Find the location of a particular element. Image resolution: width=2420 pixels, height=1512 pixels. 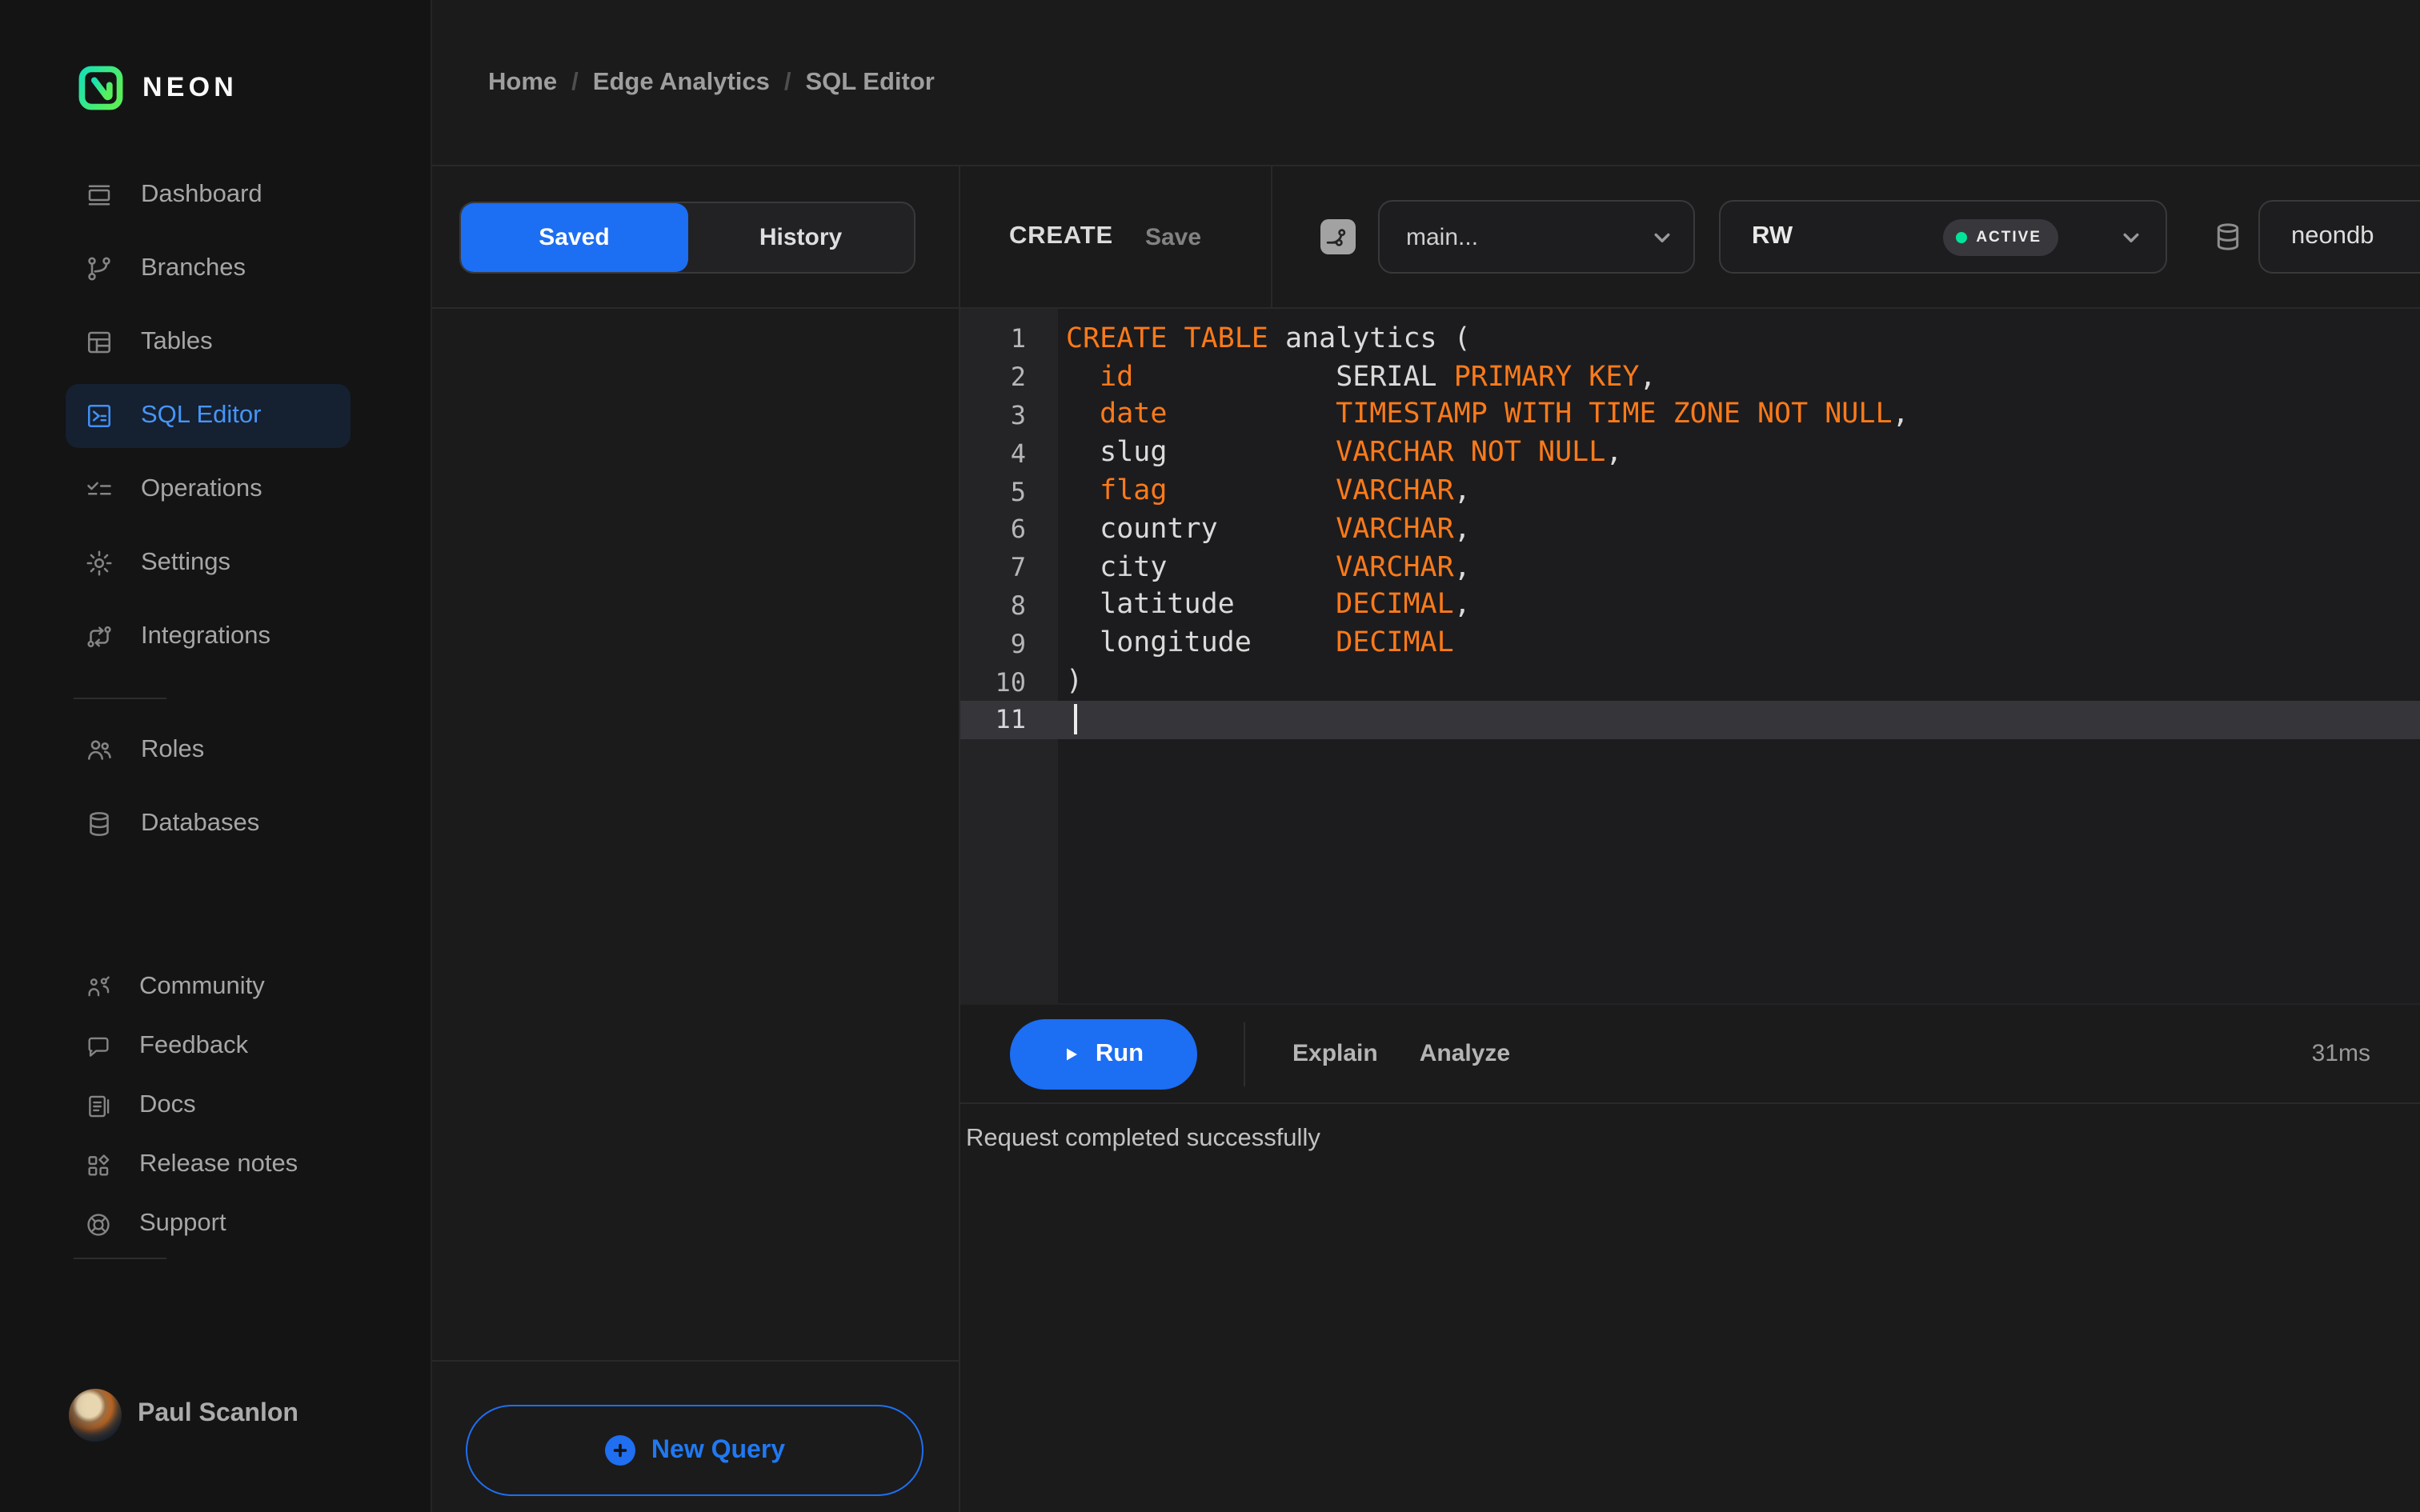

compute-select-value: RW is located at coordinates (1772, 236).